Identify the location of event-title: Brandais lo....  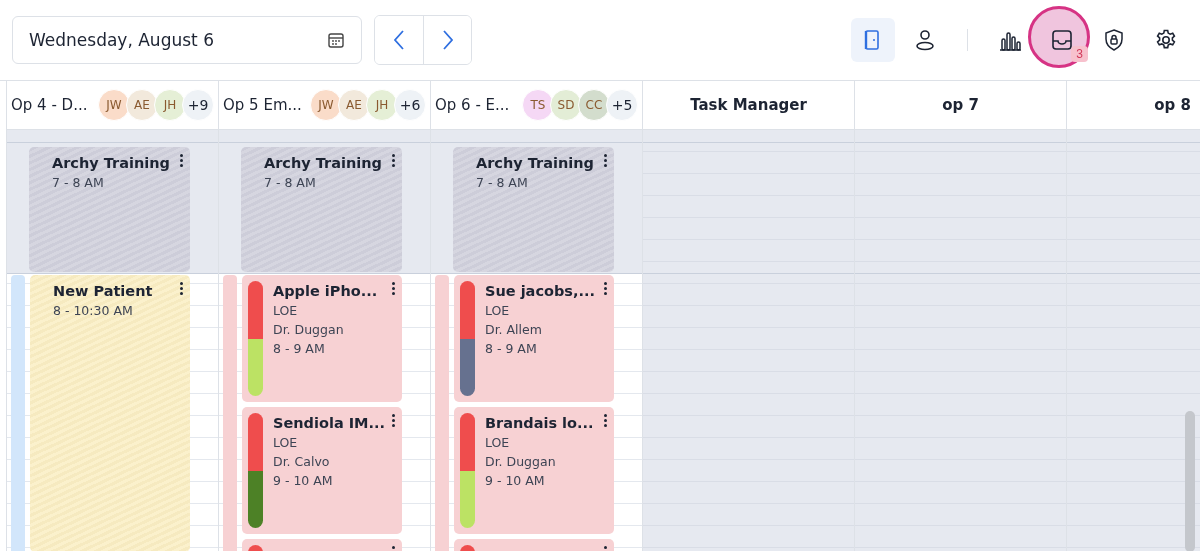
(539, 423).